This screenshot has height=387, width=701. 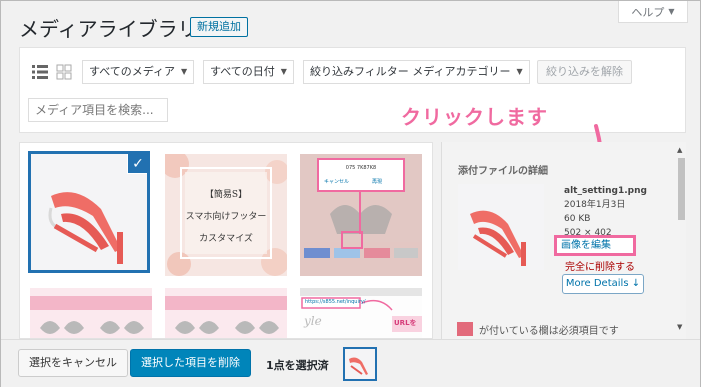 What do you see at coordinates (503, 171) in the screenshot?
I see `details-title: 添付ファイルの詳細` at bounding box center [503, 171].